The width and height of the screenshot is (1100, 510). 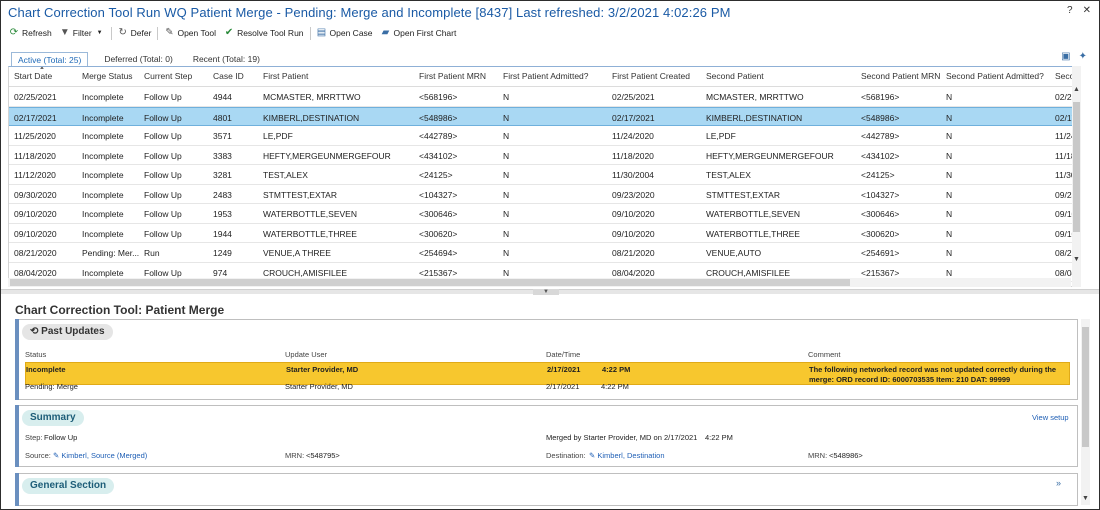 What do you see at coordinates (719, 437) in the screenshot?
I see `merged-time: 4:22 PM` at bounding box center [719, 437].